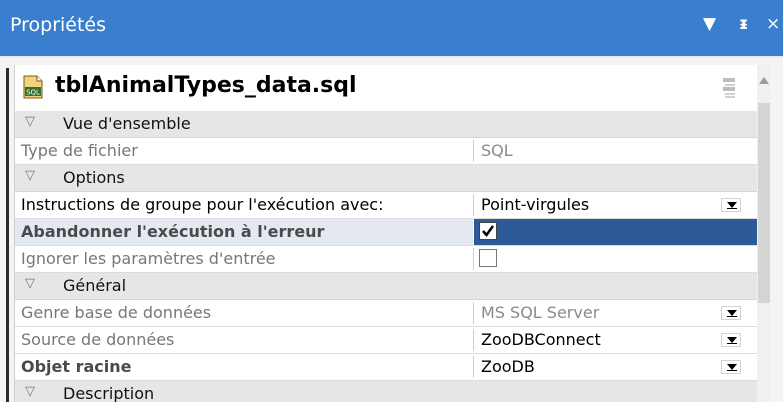 Image resolution: width=783 pixels, height=402 pixels. What do you see at coordinates (95, 285) in the screenshot?
I see `category-label: Général` at bounding box center [95, 285].